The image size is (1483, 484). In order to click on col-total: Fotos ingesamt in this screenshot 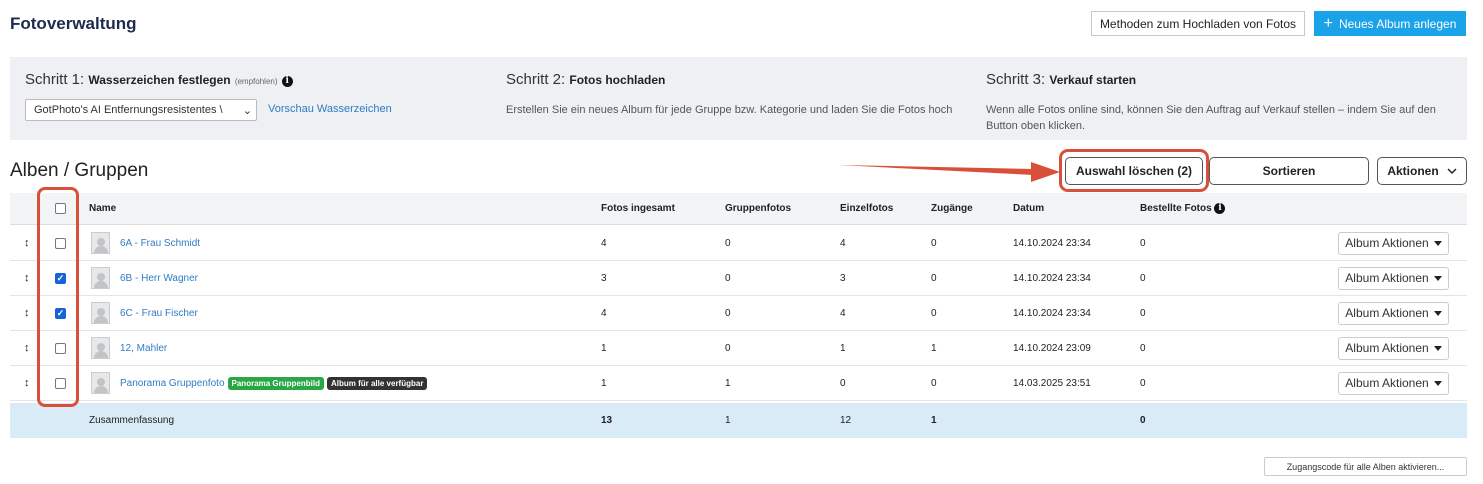, I will do `click(638, 208)`.